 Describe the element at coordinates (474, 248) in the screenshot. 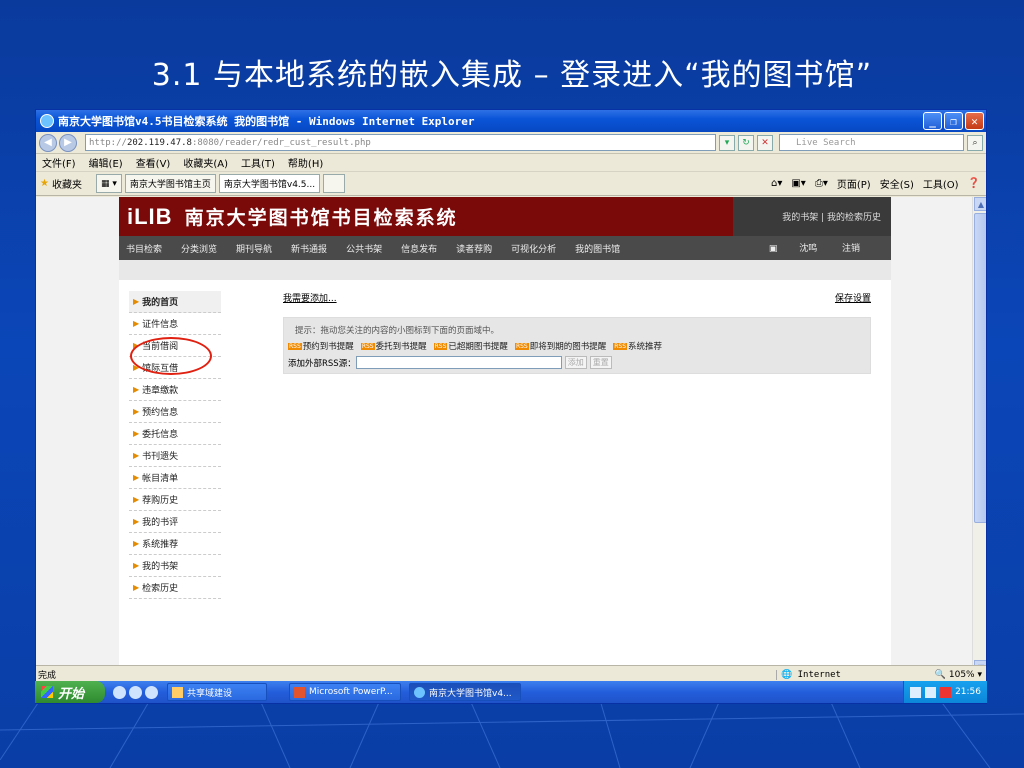

I see `nav-recommend: 读者荐购` at that location.